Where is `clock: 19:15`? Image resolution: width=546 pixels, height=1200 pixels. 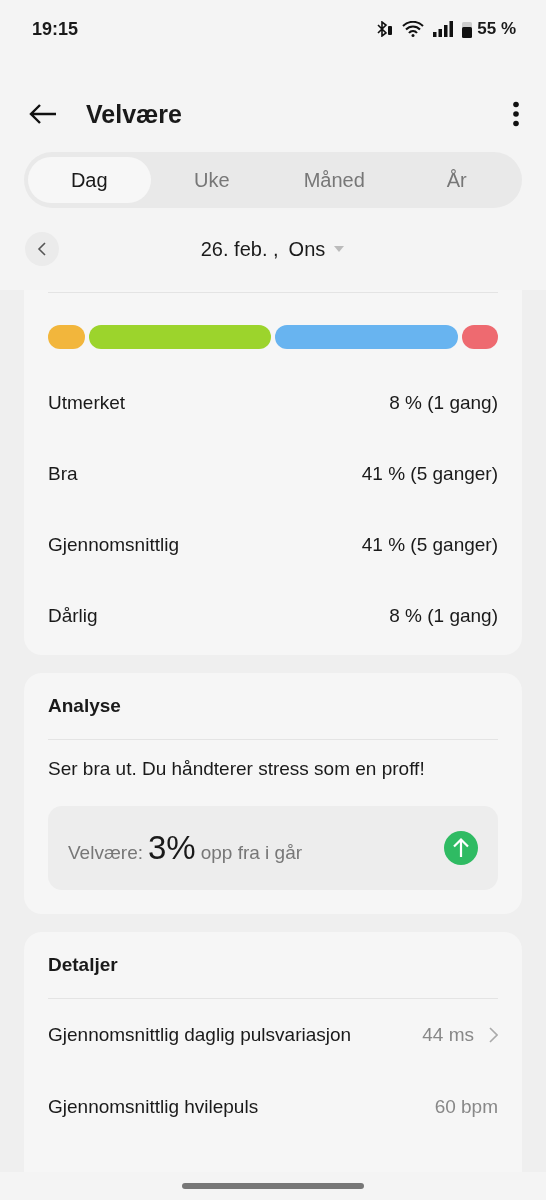
clock: 19:15 is located at coordinates (55, 29).